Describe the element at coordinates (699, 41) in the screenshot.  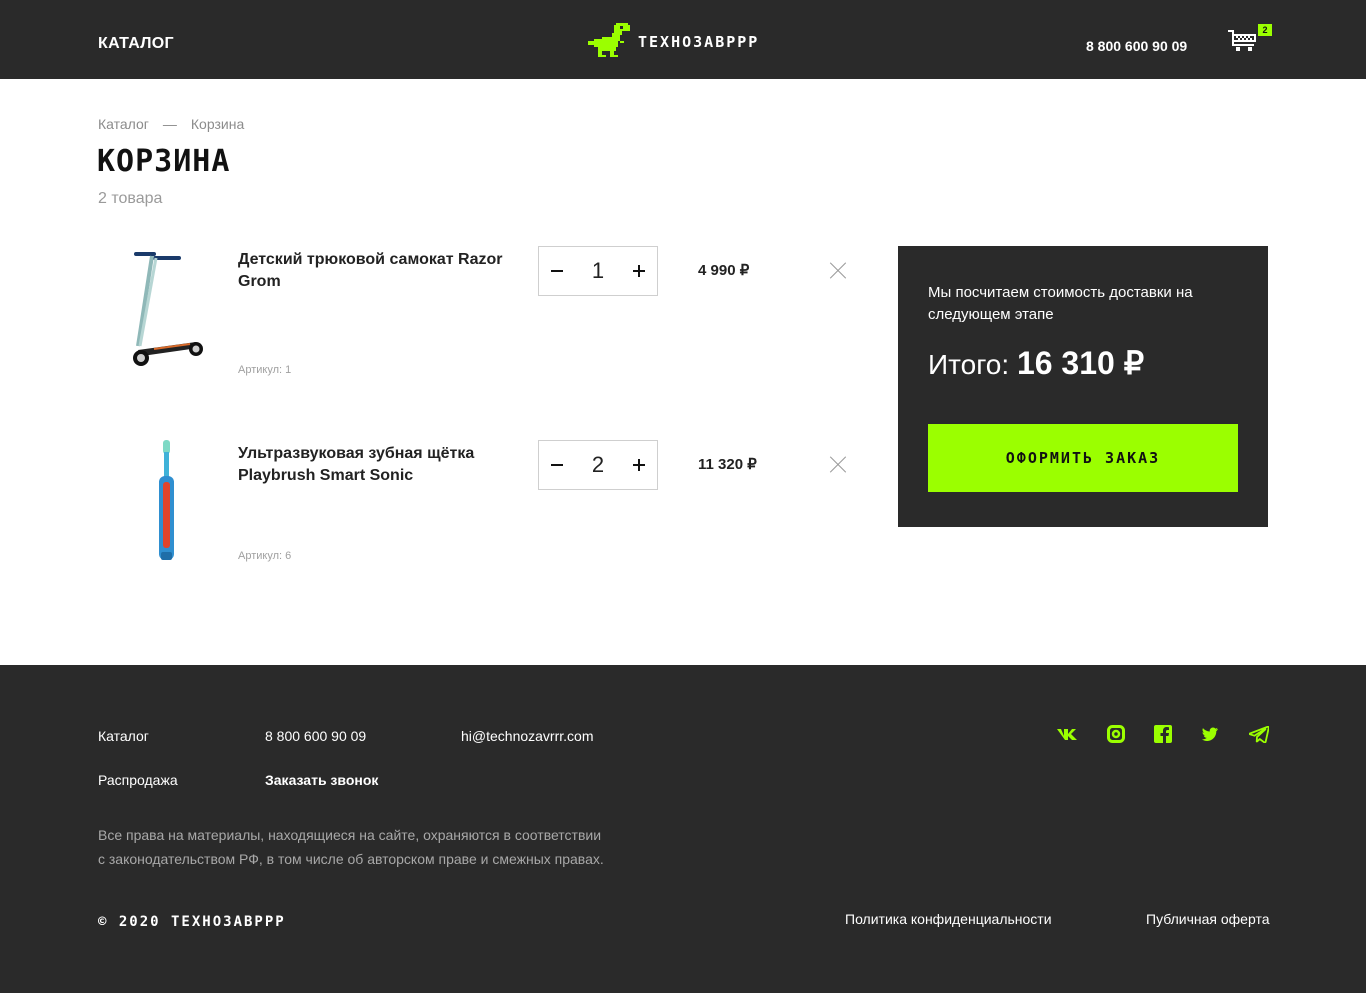
I see `brand-name: ТЕХНОЗАВРРР` at that location.